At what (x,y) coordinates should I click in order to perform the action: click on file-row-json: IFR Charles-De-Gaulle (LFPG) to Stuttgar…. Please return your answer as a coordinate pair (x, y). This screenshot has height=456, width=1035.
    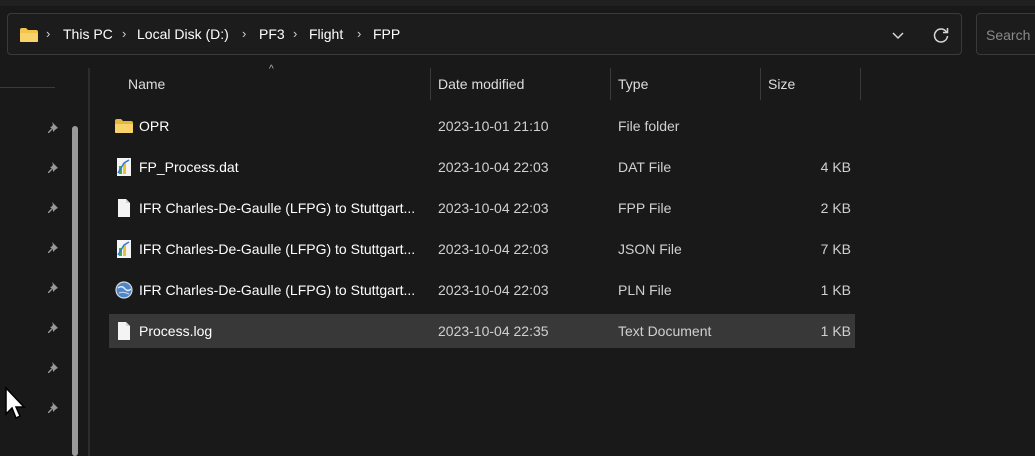
    Looking at the image, I should click on (482, 249).